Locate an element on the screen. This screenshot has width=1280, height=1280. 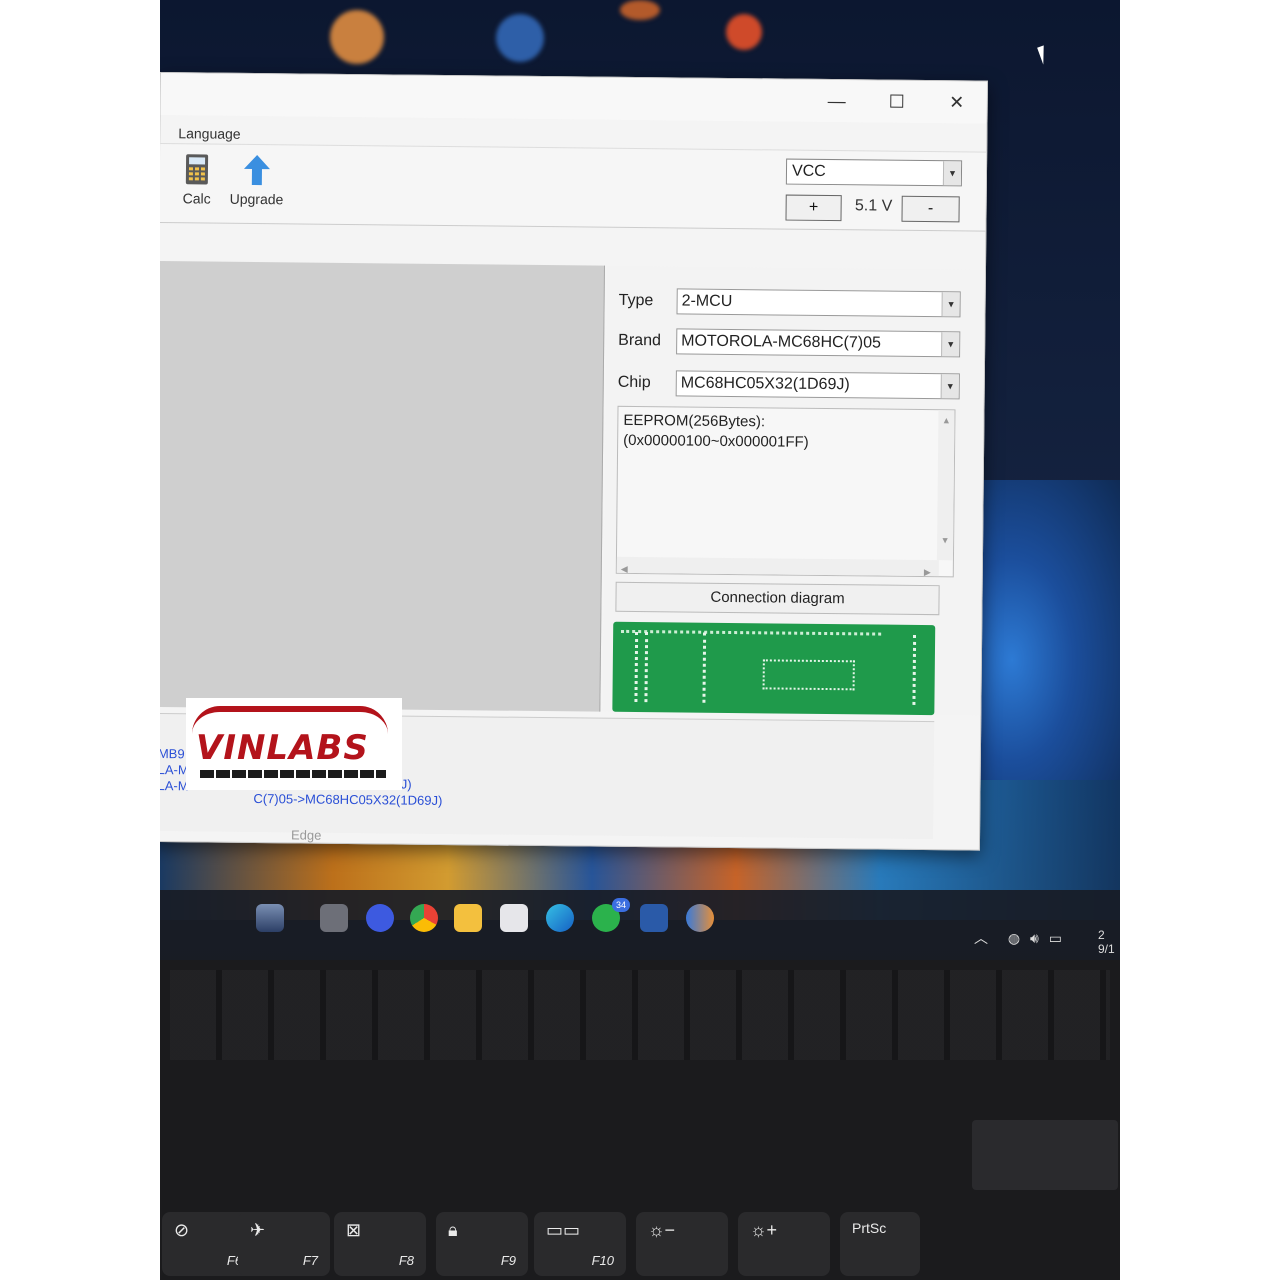
logo-text: VINLABS is located at coordinates (282, 748).